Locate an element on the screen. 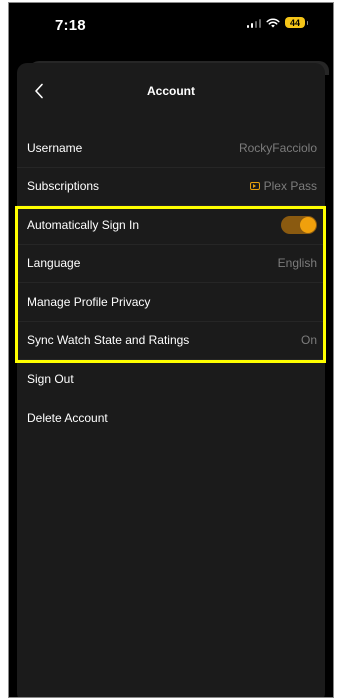  row-label: Username is located at coordinates (55, 147).